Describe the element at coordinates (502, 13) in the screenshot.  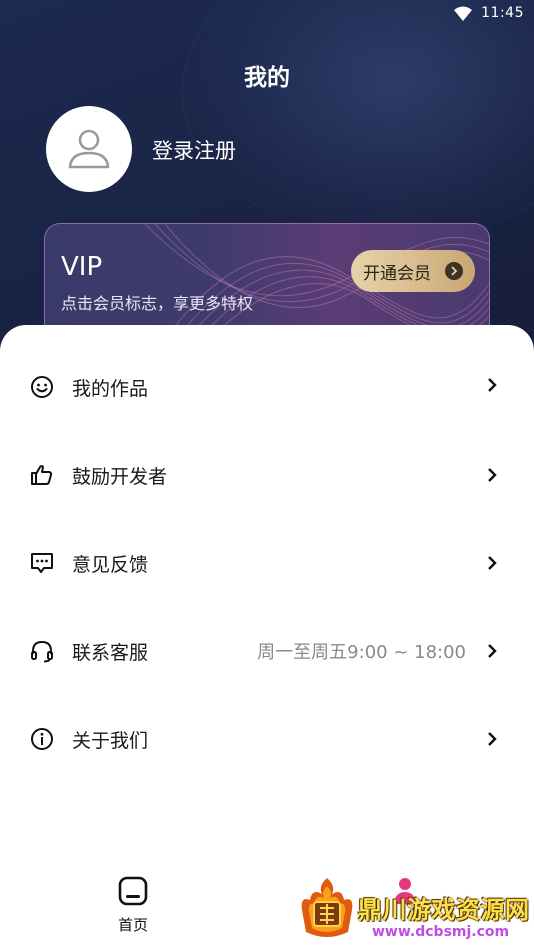
I see `status-time: 11:45` at that location.